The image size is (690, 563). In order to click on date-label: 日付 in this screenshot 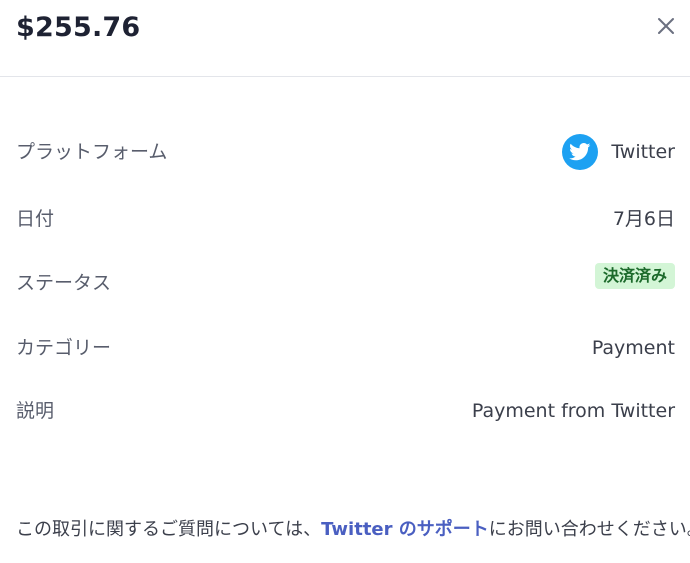, I will do `click(35, 219)`.